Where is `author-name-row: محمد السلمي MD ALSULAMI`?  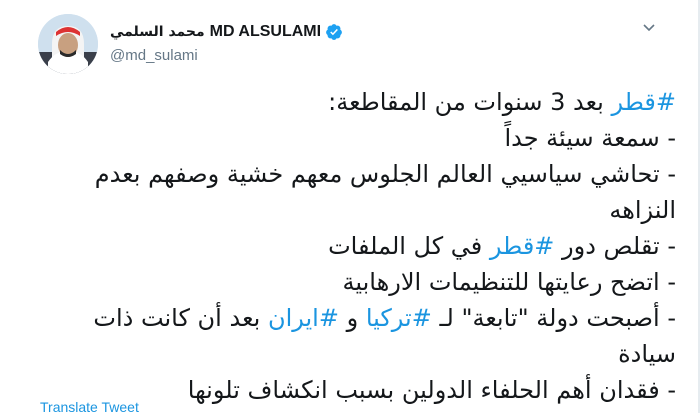 author-name-row: محمد السلمي MD ALSULAMI is located at coordinates (320, 32).